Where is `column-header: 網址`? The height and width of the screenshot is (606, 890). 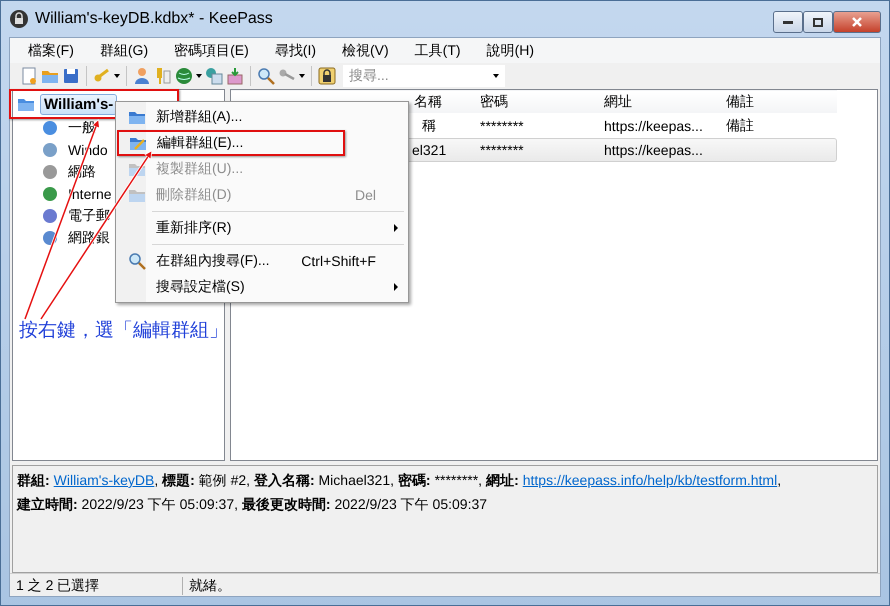 column-header: 網址 is located at coordinates (659, 102).